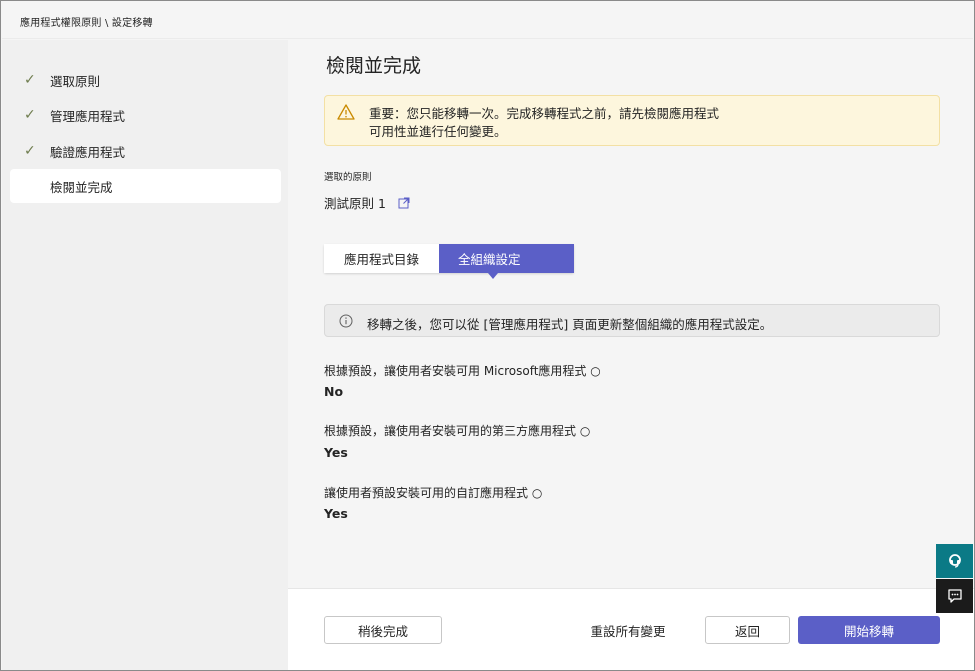 Image resolution: width=975 pixels, height=671 pixels. What do you see at coordinates (544, 113) in the screenshot?
I see `warning-line-1: 重要：您只能移轉一次。完成移轉程式之前，請先檢閱應用程式` at bounding box center [544, 113].